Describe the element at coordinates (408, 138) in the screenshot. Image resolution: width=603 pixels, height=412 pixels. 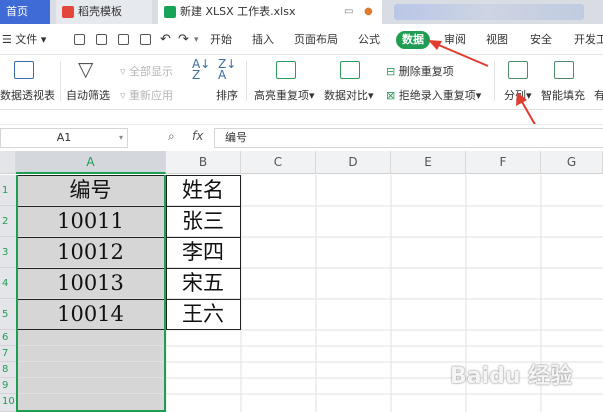
I see `formula-input: 编号` at that location.